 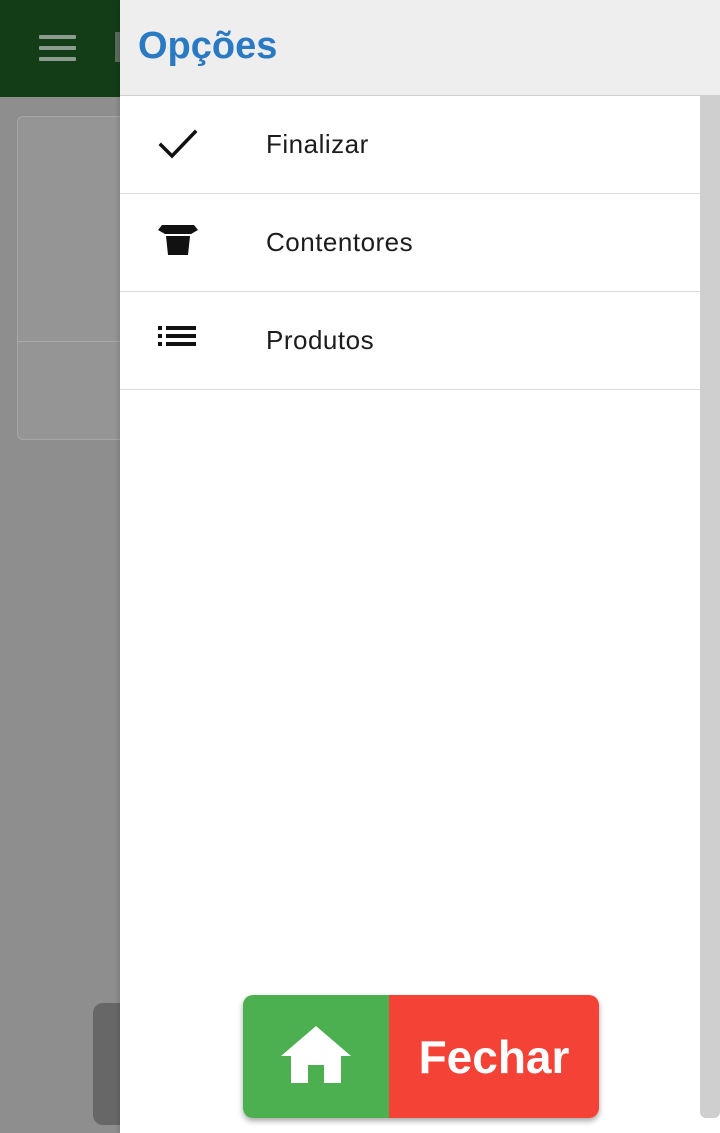 What do you see at coordinates (178, 242) in the screenshot?
I see `container-icon` at bounding box center [178, 242].